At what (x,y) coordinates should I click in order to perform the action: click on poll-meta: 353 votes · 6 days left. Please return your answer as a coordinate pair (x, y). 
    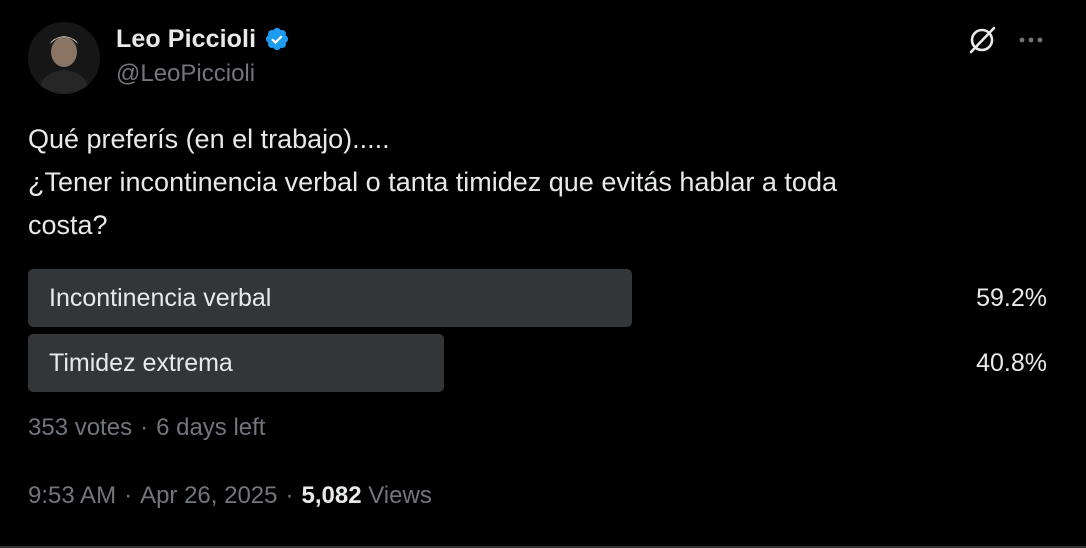
    Looking at the image, I should click on (146, 428).